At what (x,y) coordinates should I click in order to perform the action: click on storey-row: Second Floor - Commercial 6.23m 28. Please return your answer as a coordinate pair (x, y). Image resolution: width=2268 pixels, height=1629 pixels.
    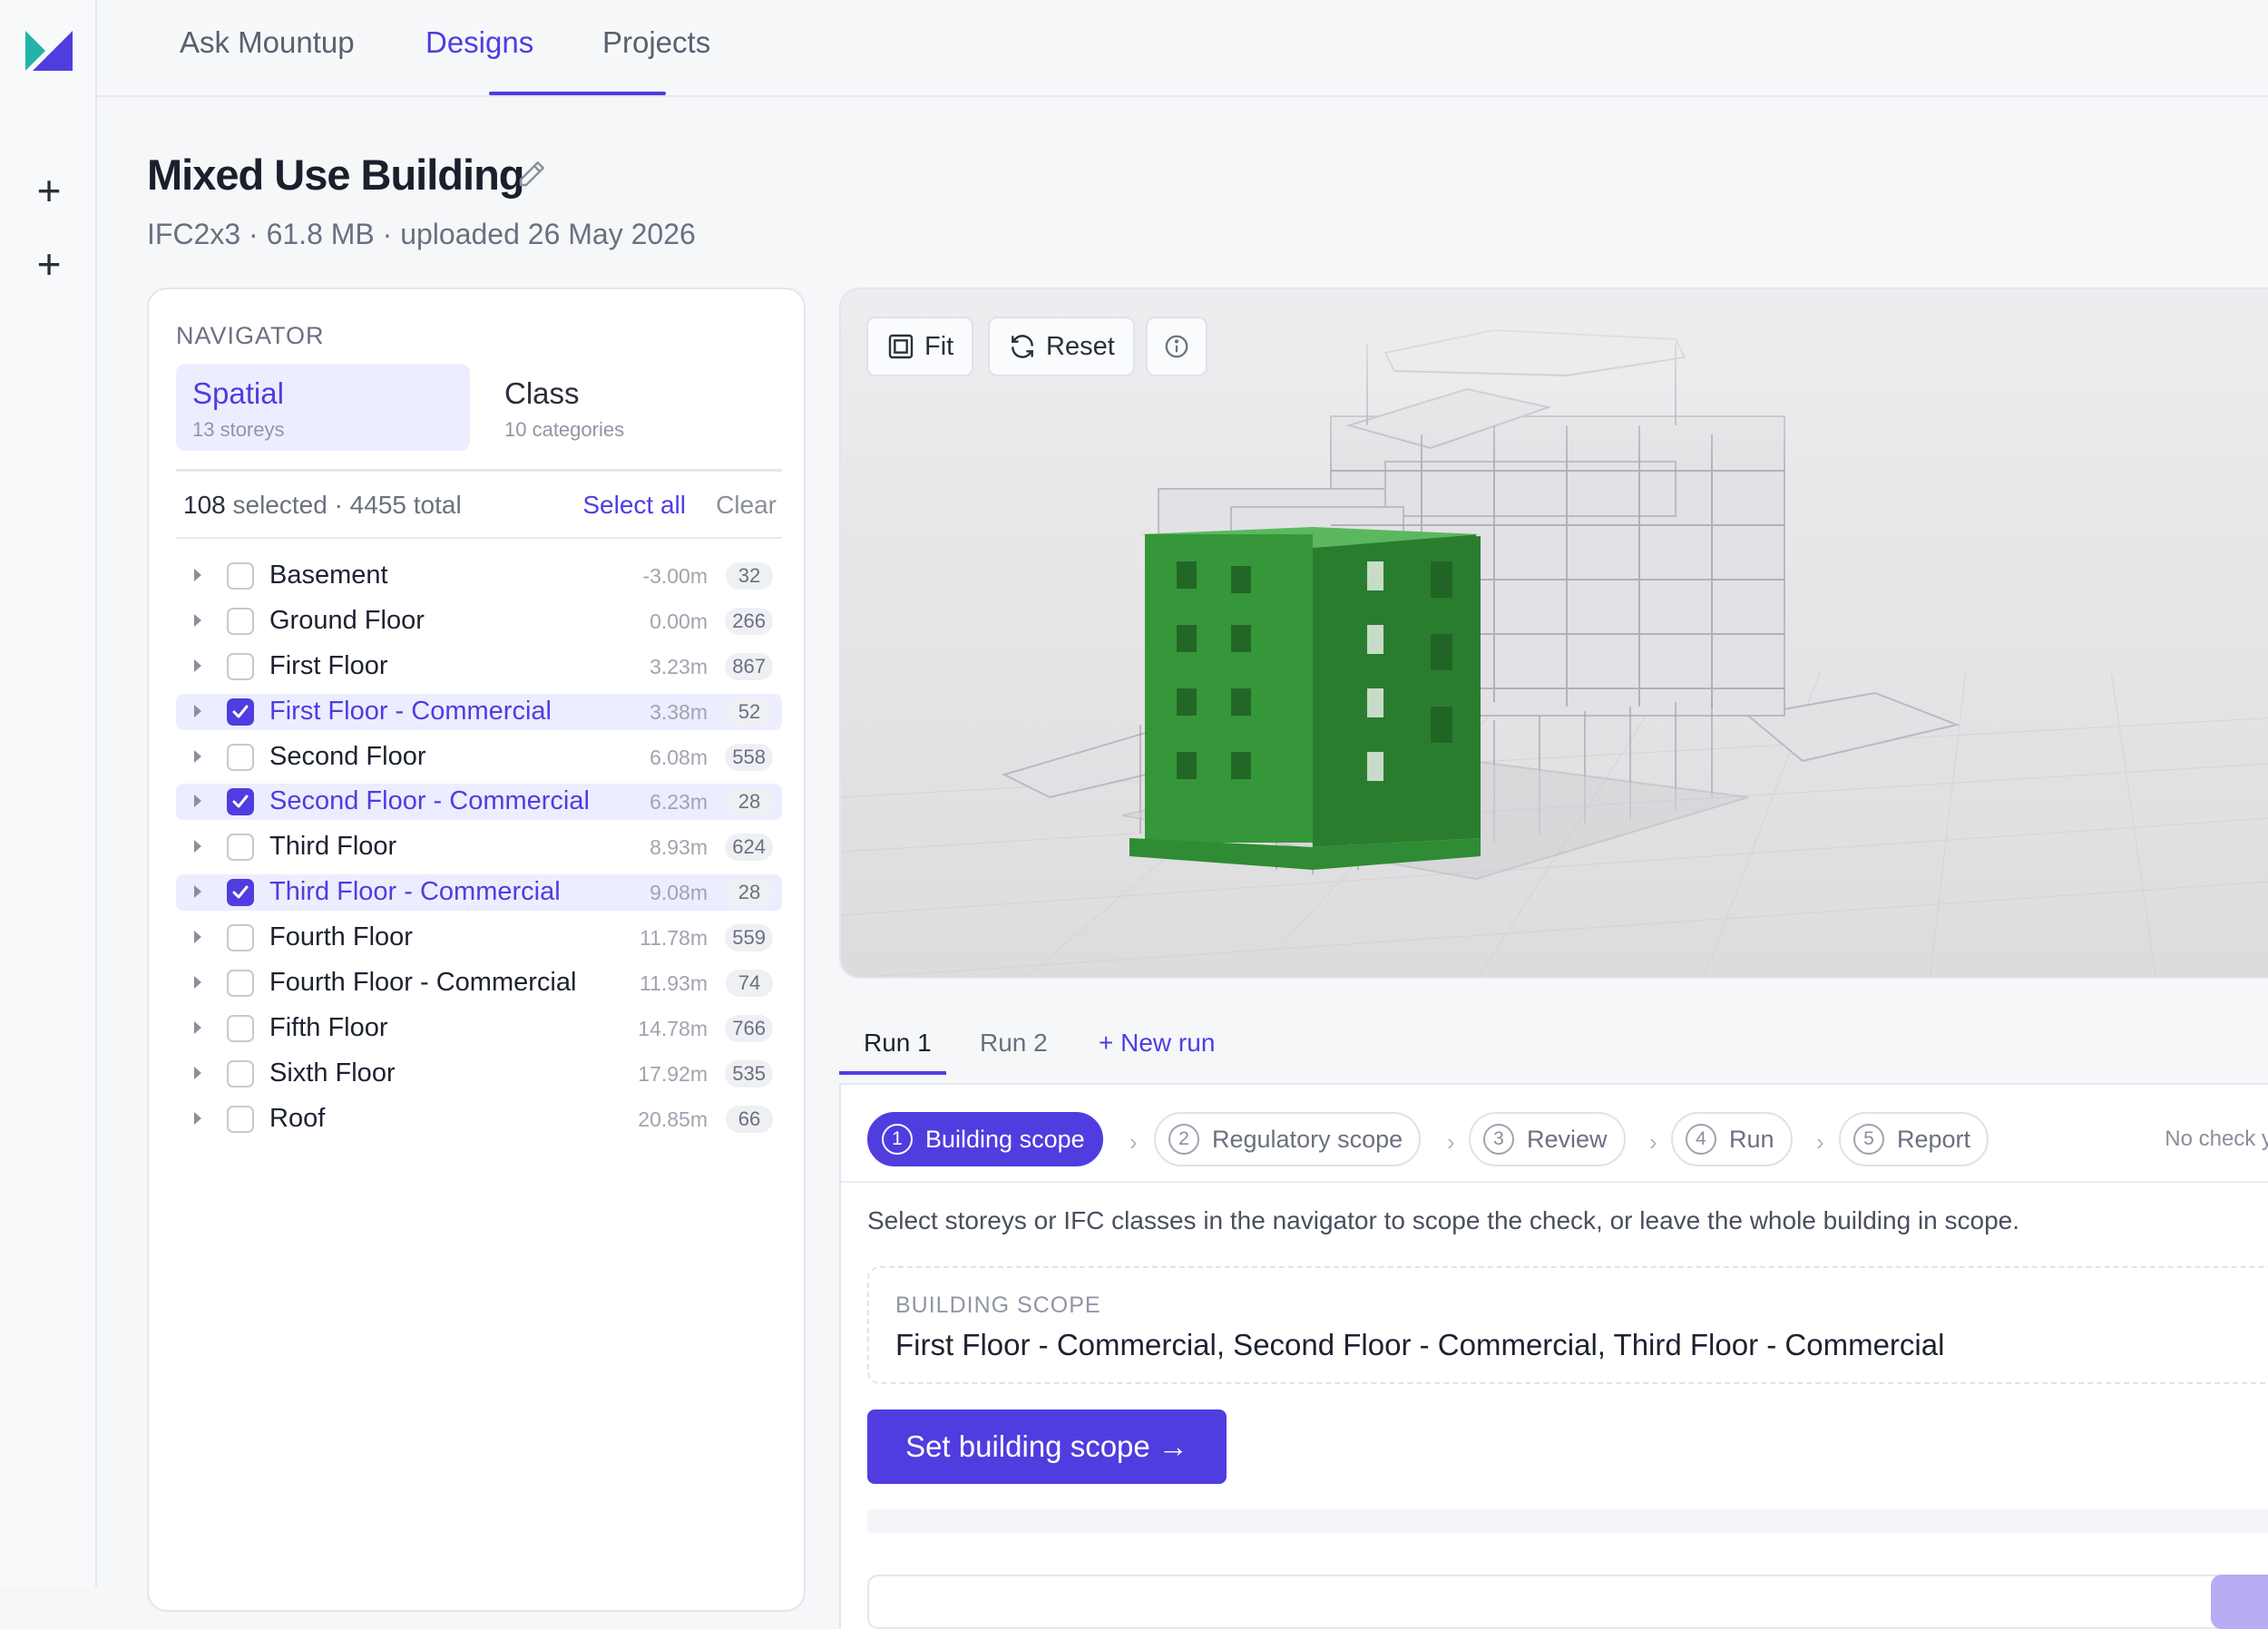
    Looking at the image, I should click on (479, 802).